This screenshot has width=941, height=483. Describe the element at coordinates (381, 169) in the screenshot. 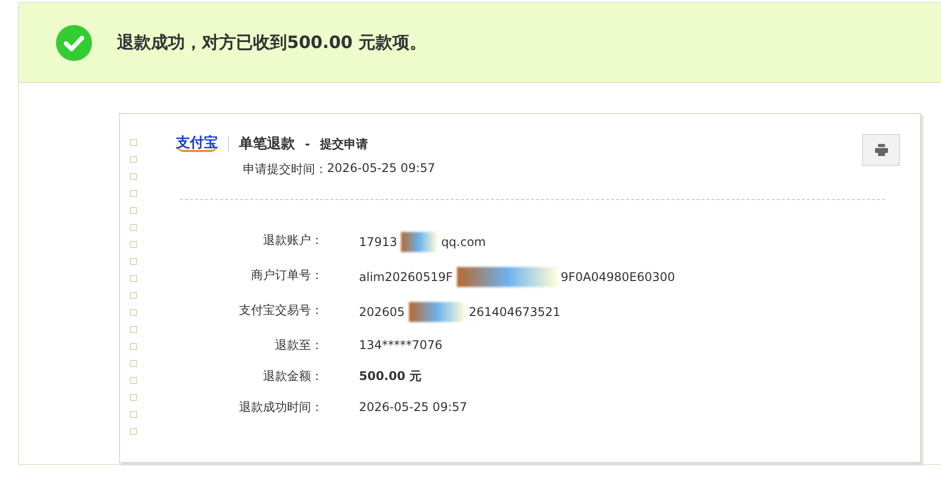

I see `submit-time-value: 2026-05-25 09:57` at that location.